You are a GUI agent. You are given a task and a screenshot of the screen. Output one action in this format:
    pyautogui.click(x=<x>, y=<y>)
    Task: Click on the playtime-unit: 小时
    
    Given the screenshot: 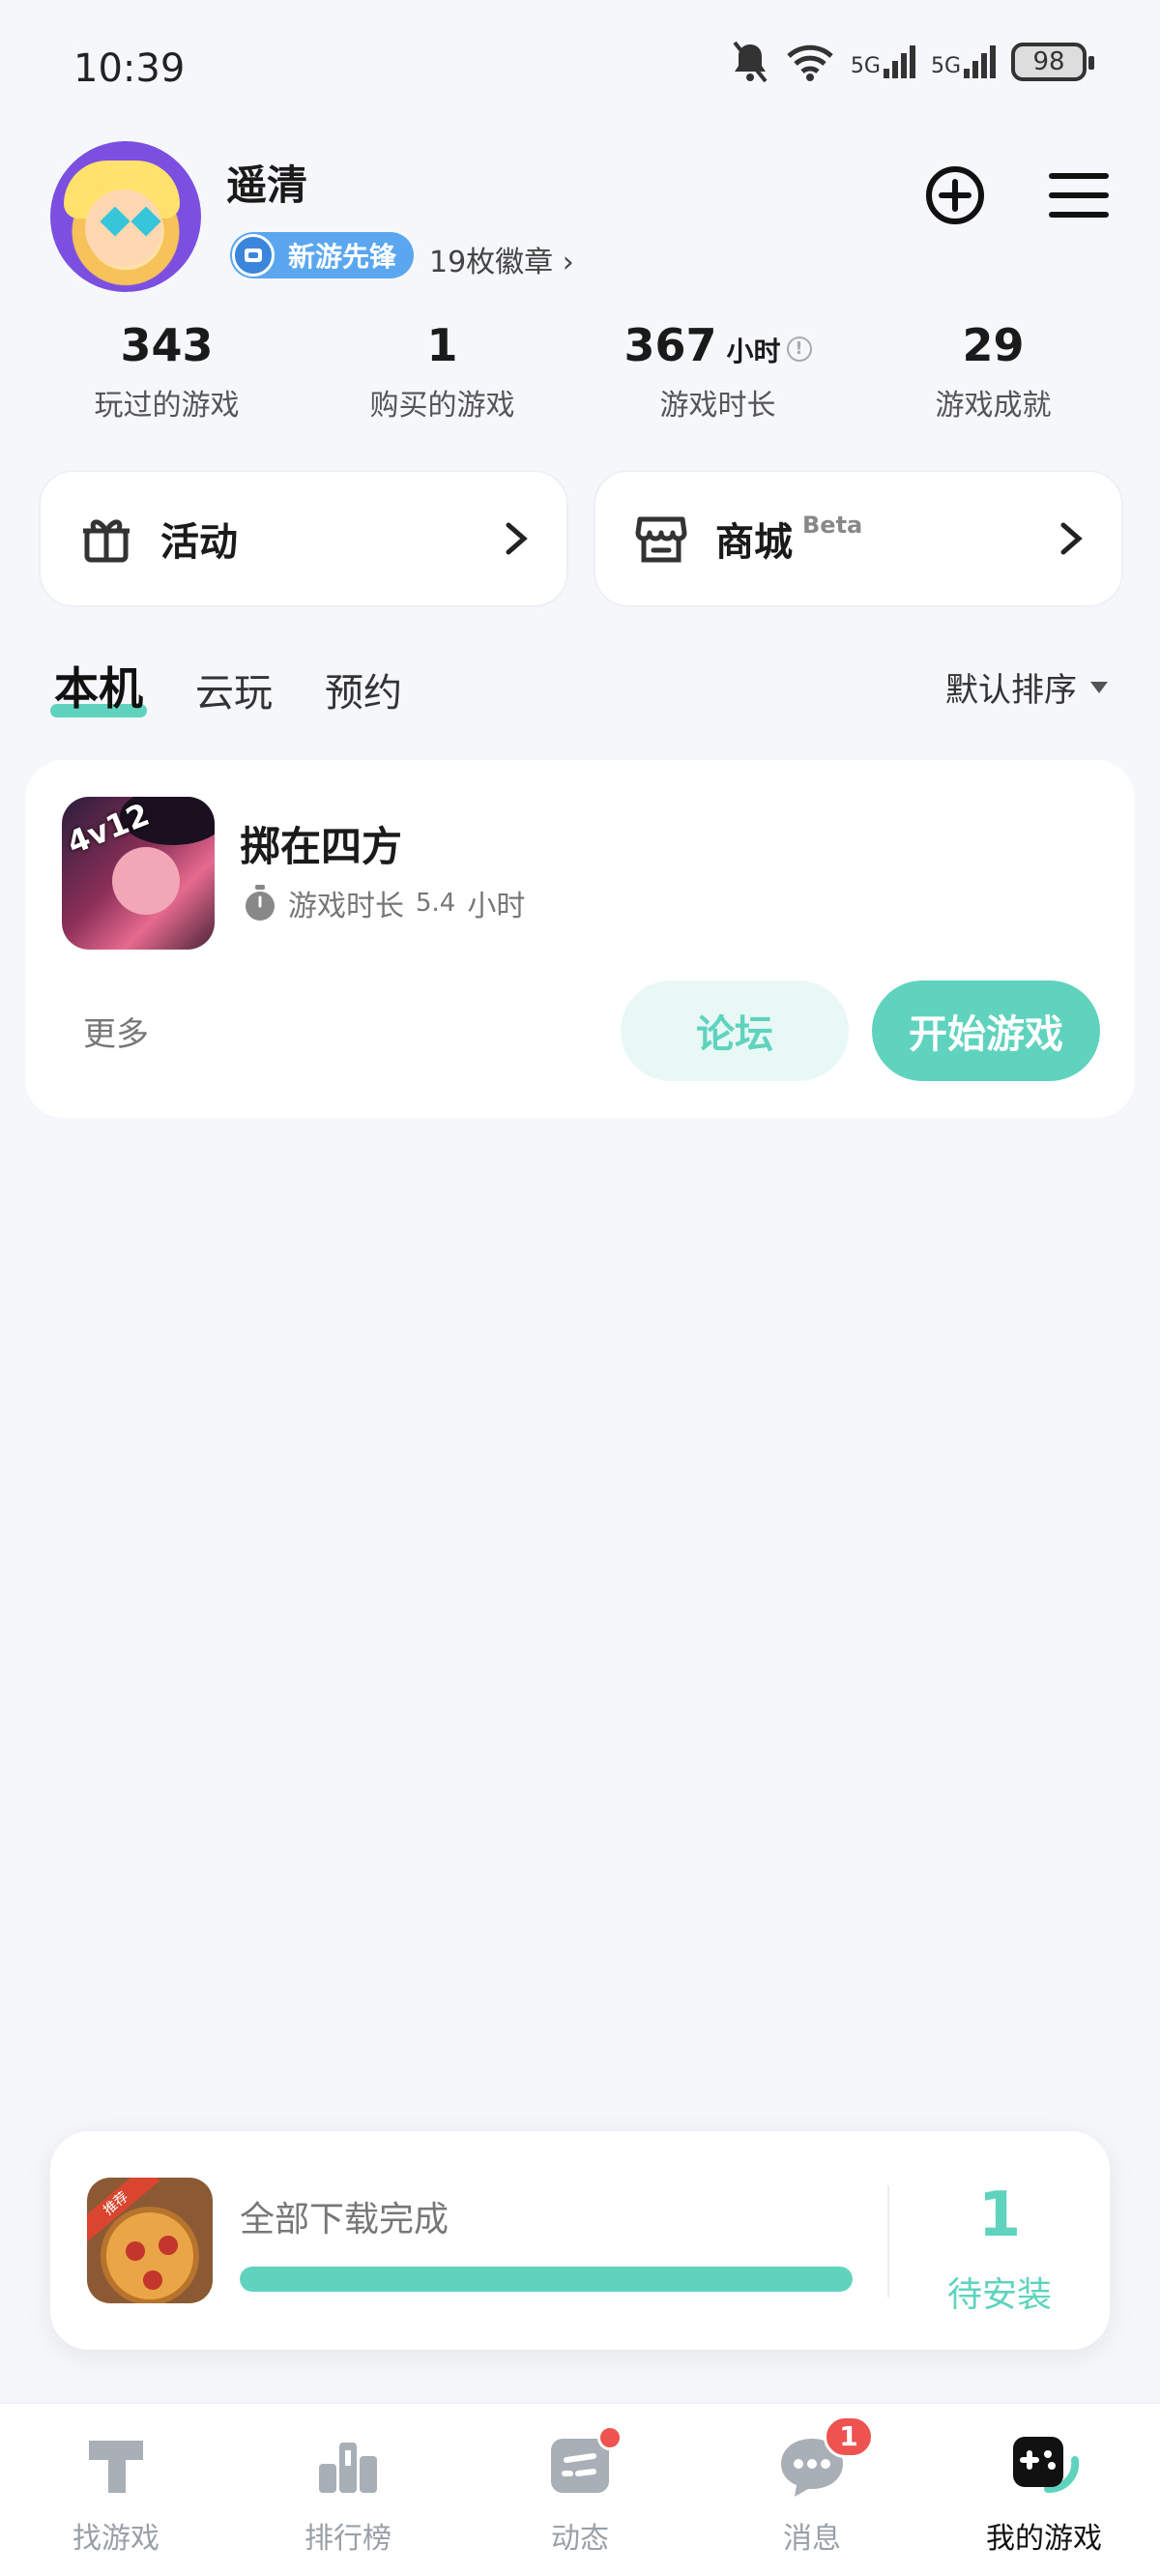 What is the action you would take?
    pyautogui.click(x=497, y=906)
    